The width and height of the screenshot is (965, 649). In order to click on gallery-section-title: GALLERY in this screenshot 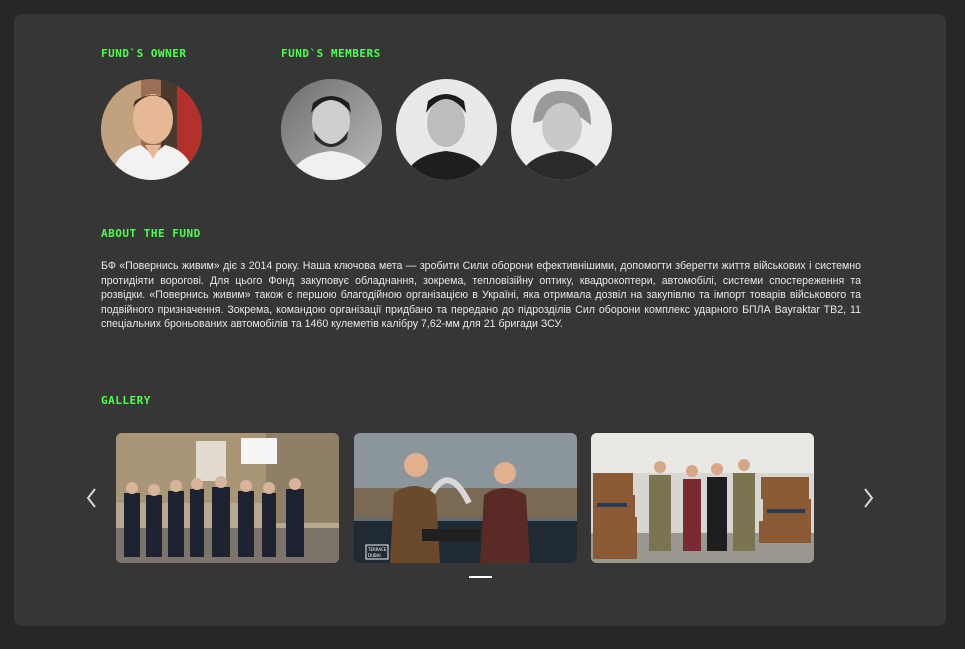, I will do `click(126, 400)`.